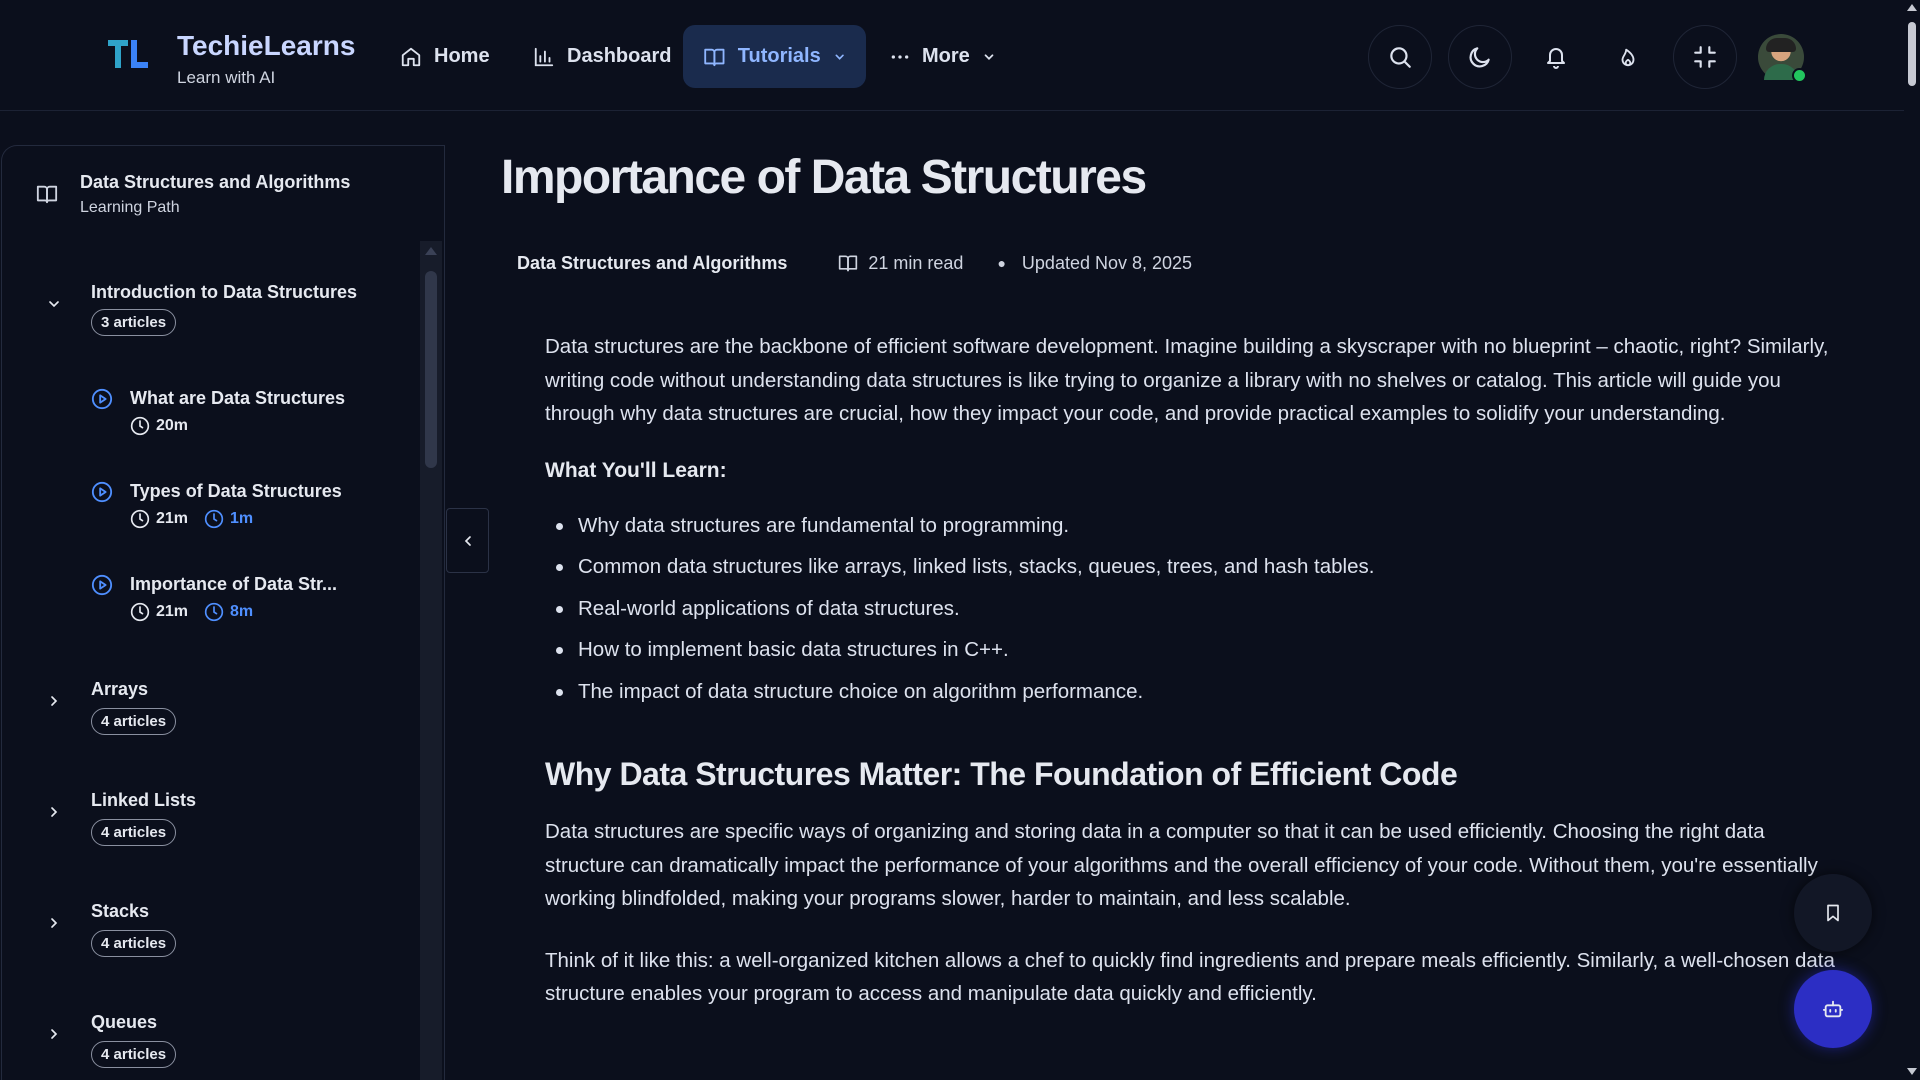 This screenshot has width=1920, height=1080. Describe the element at coordinates (652, 263) in the screenshot. I see `course-link: Data Structures and Algorithms` at that location.